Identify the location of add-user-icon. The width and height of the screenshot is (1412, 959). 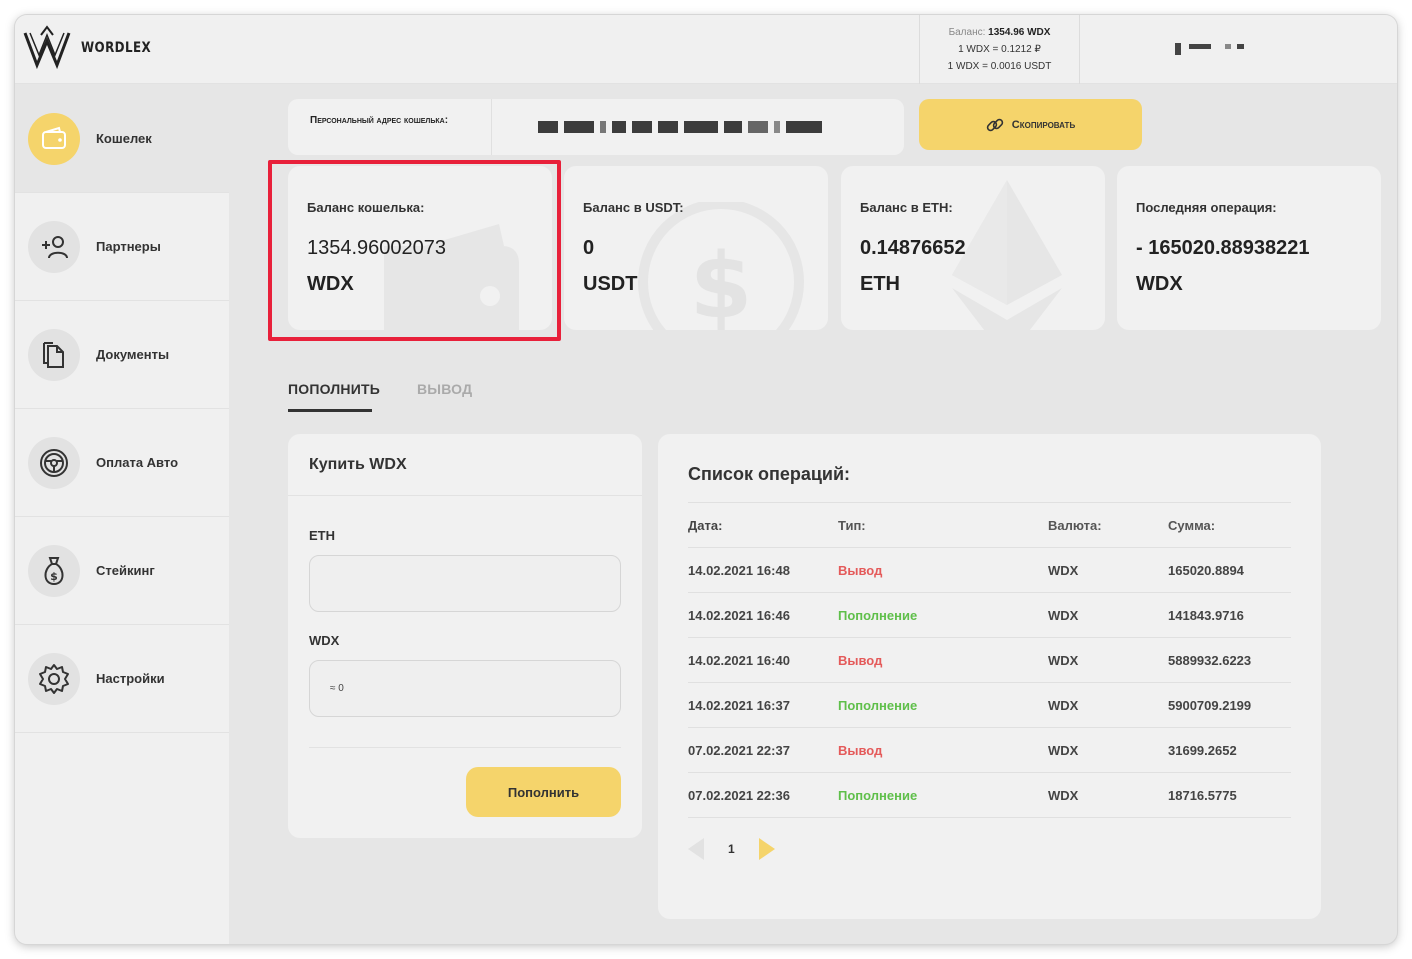
(54, 246).